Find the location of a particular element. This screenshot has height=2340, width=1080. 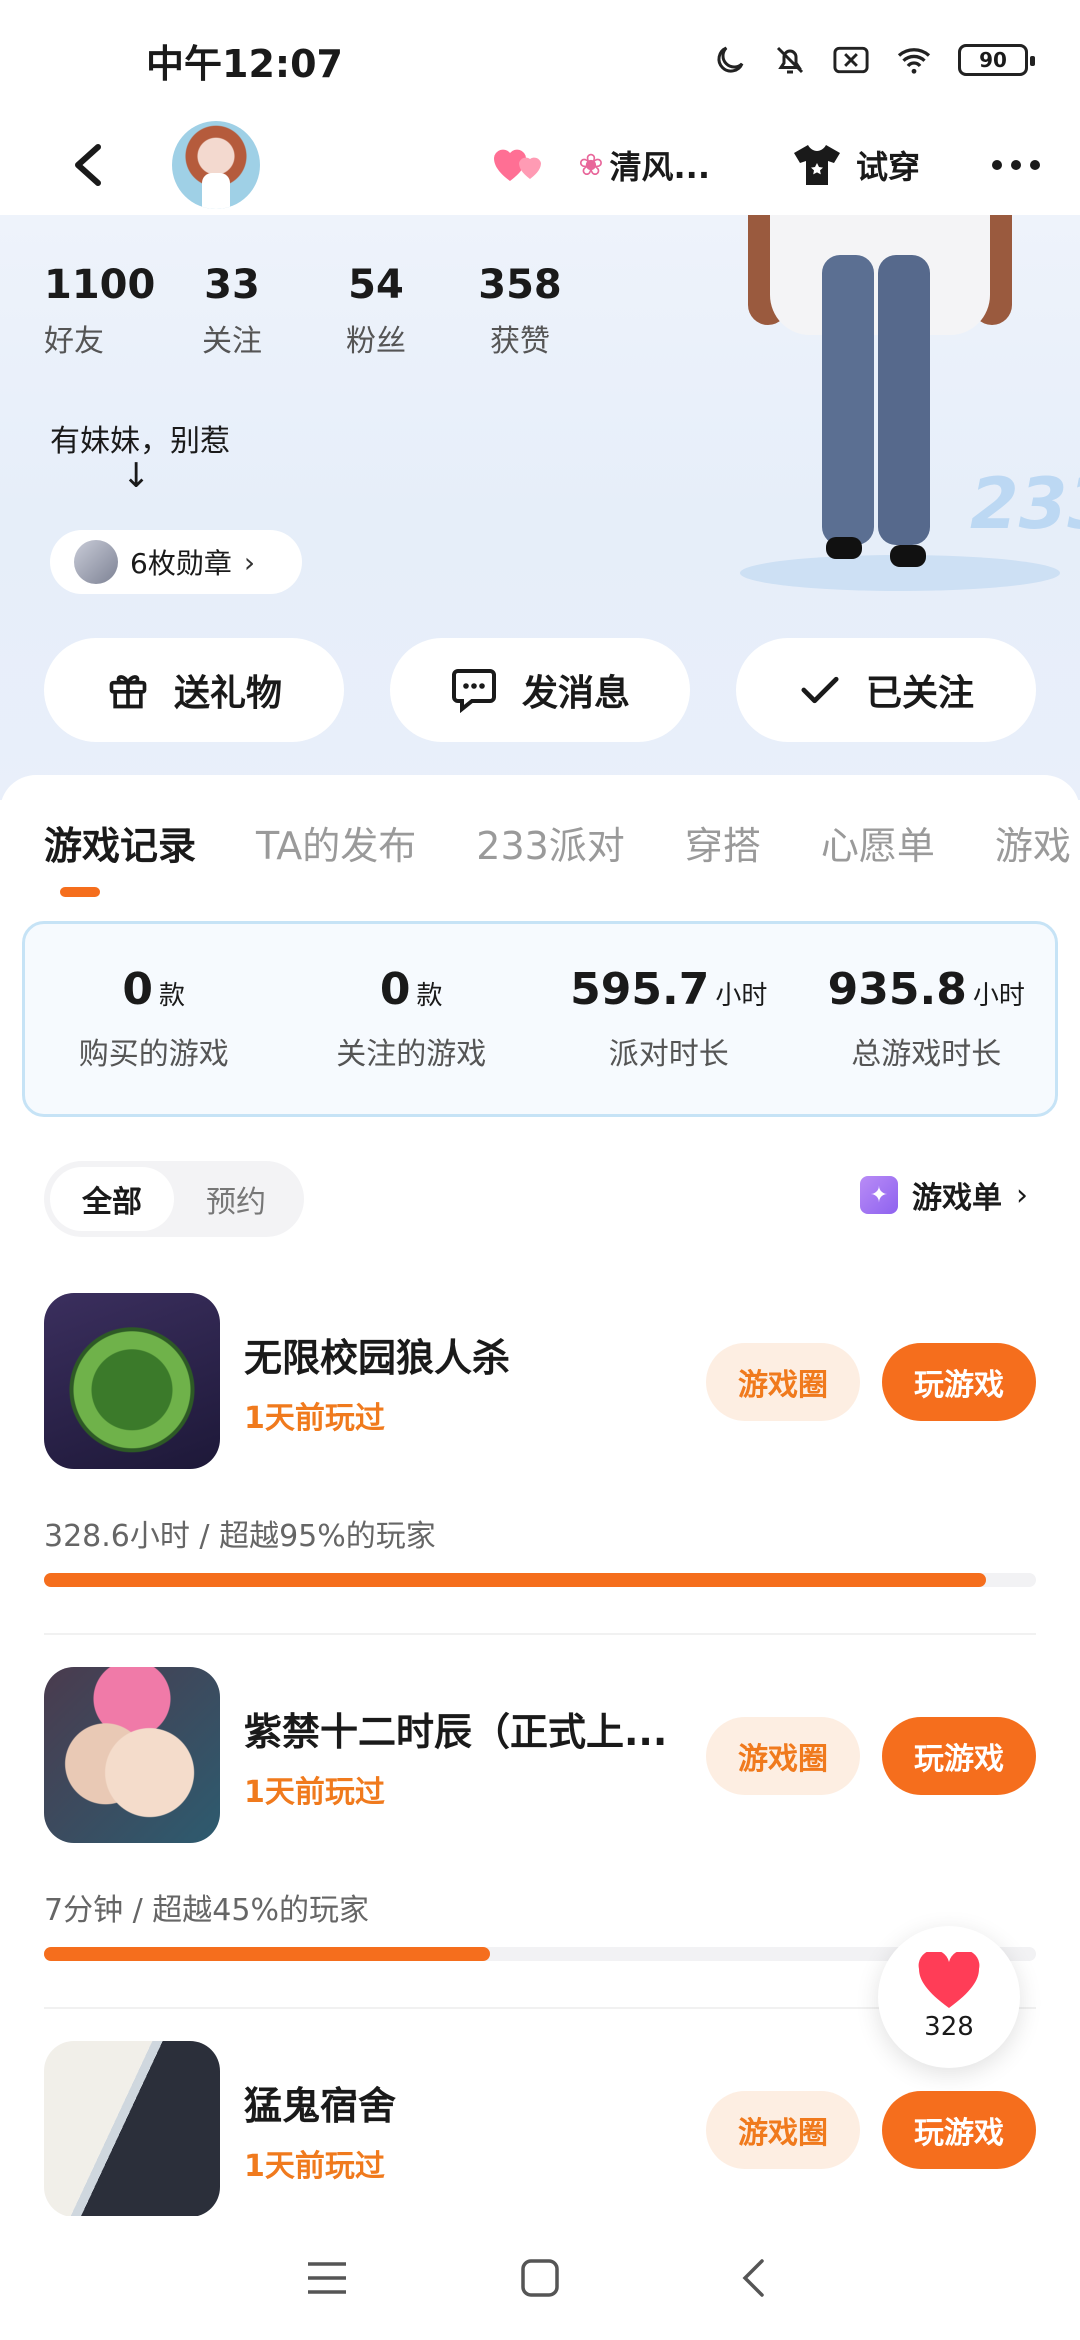

menu-icon is located at coordinates (326, 2278).